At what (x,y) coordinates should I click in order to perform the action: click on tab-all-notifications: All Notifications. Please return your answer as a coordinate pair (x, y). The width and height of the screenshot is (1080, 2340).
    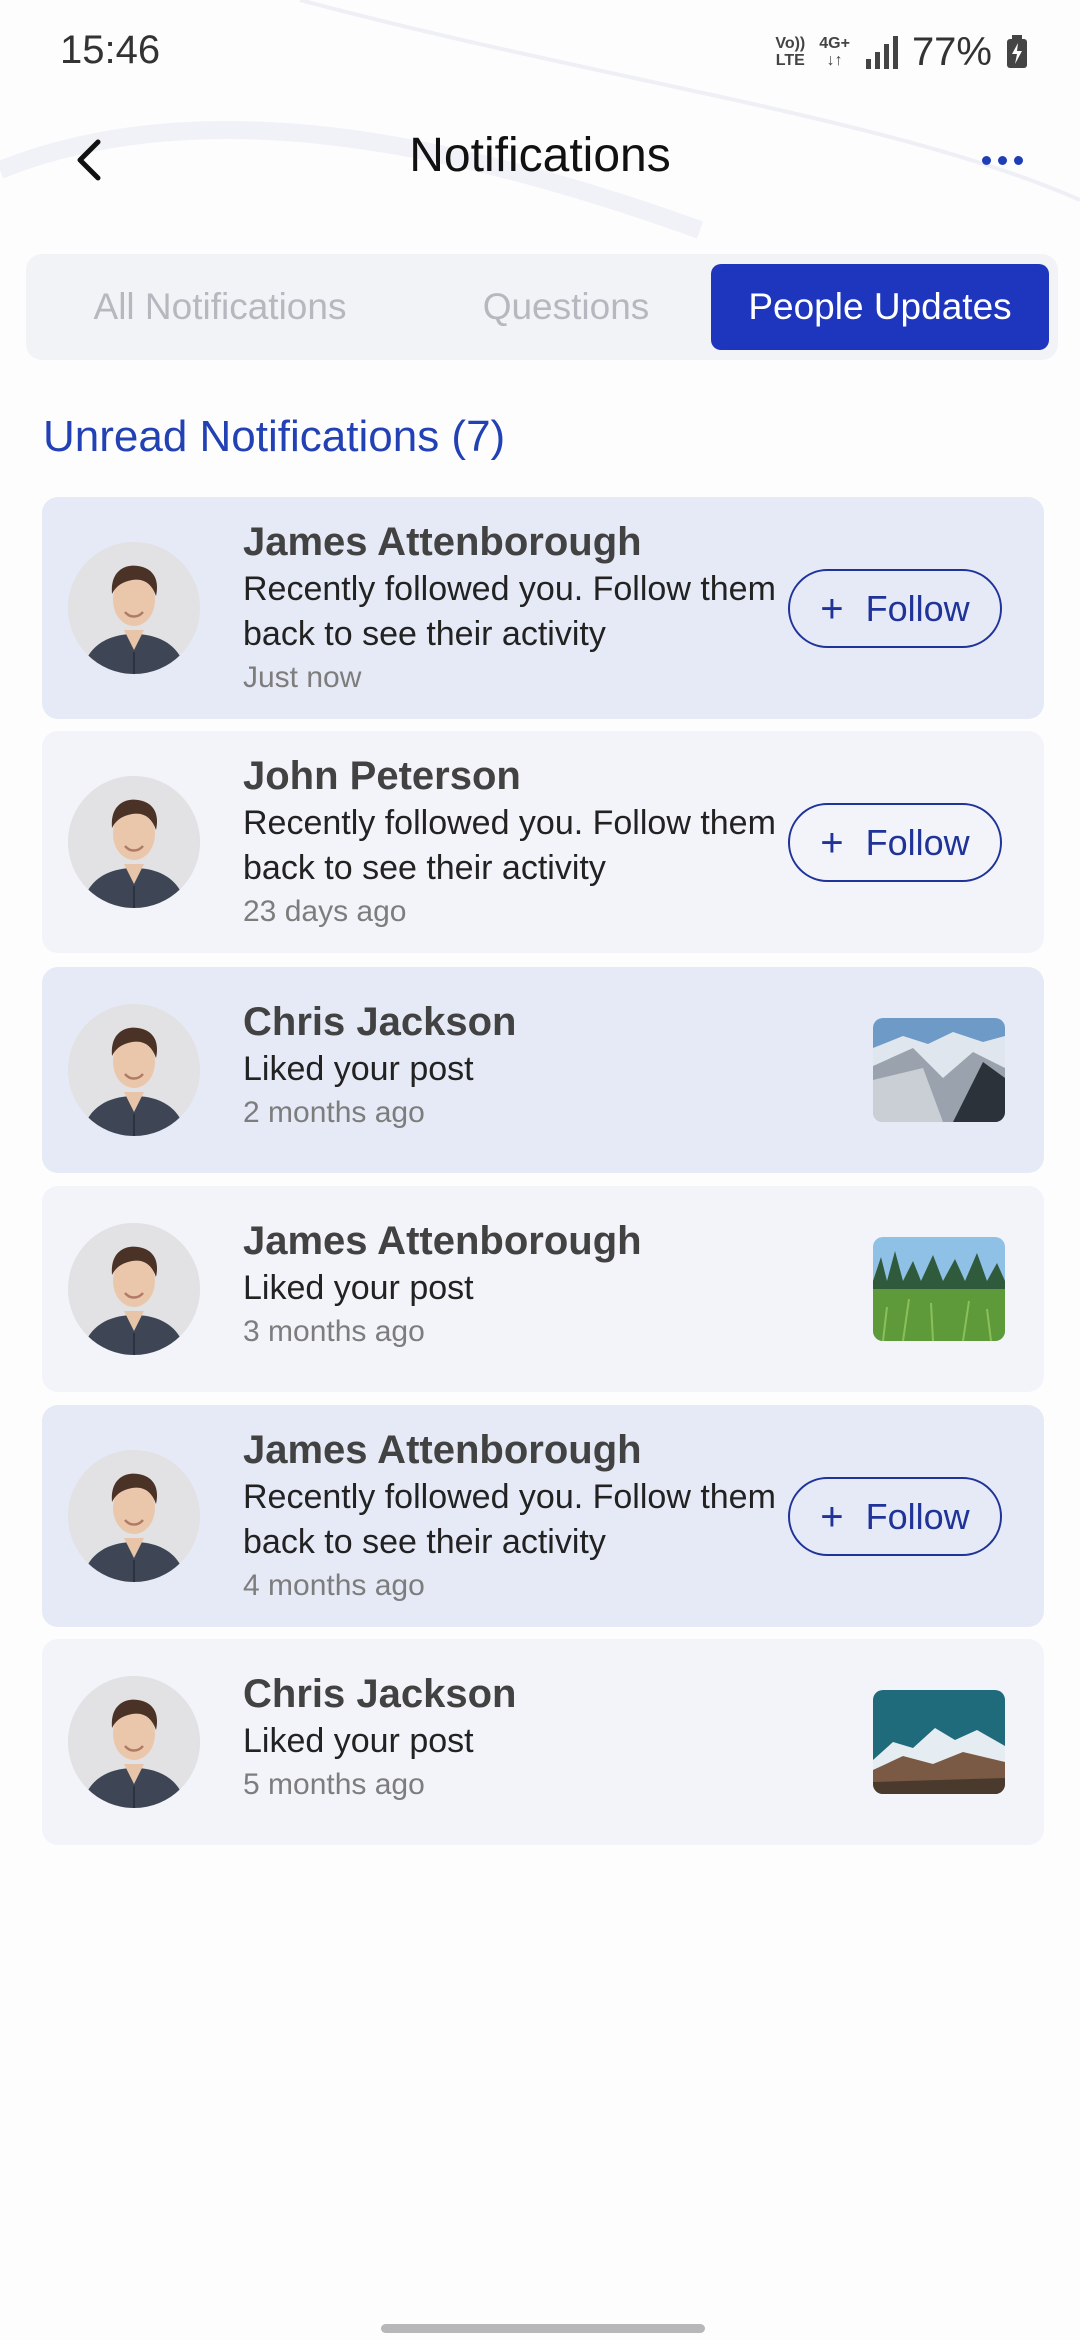
    Looking at the image, I should click on (220, 307).